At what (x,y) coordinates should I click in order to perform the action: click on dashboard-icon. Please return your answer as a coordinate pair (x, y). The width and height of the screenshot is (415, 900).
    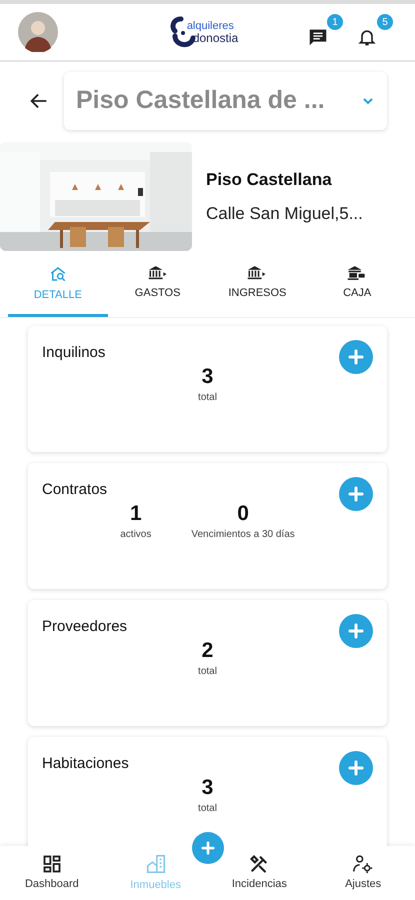
    Looking at the image, I should click on (52, 864).